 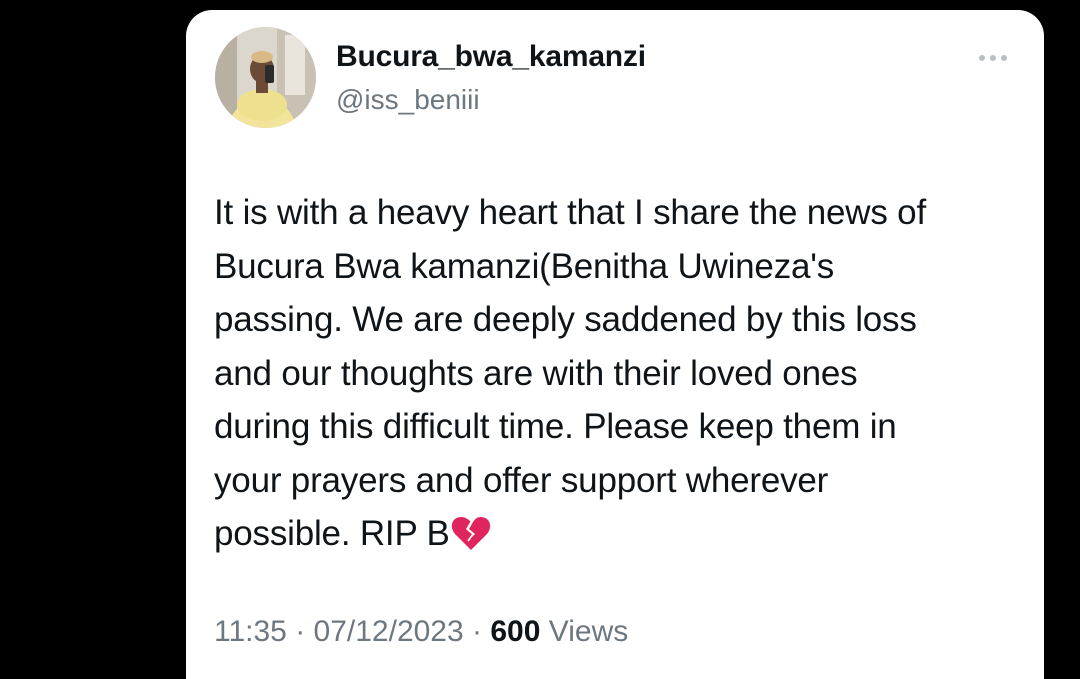 I want to click on tweet-text-line: Bucura Bwa kamanzi(Benitha Uwineza's, so click(x=524, y=266).